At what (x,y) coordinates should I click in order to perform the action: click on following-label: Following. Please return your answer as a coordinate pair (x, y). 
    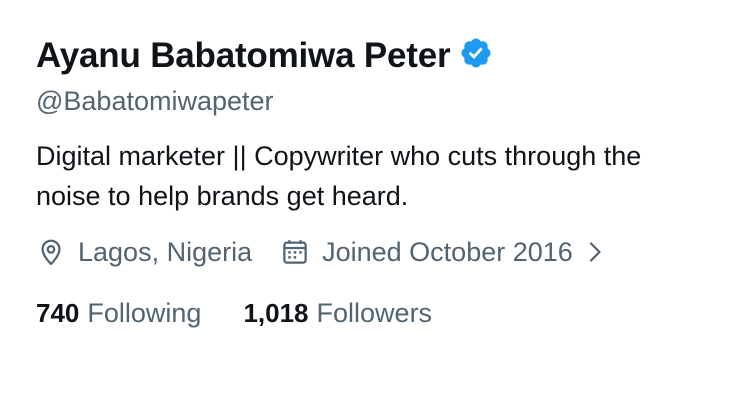
    Looking at the image, I should click on (144, 313).